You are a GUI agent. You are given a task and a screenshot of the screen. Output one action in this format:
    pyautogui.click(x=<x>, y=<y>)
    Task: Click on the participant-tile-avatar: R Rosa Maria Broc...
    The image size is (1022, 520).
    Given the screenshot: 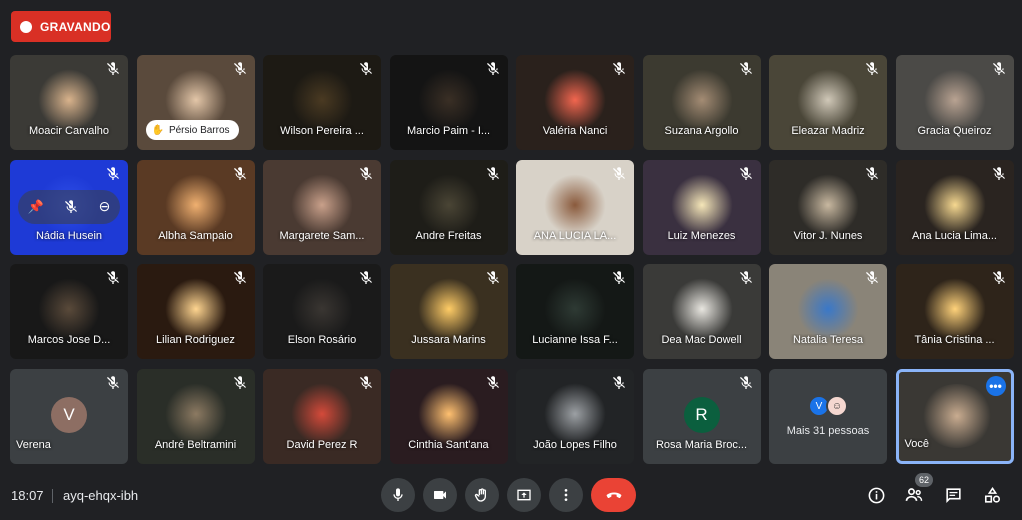 What is the action you would take?
    pyautogui.click(x=701, y=416)
    